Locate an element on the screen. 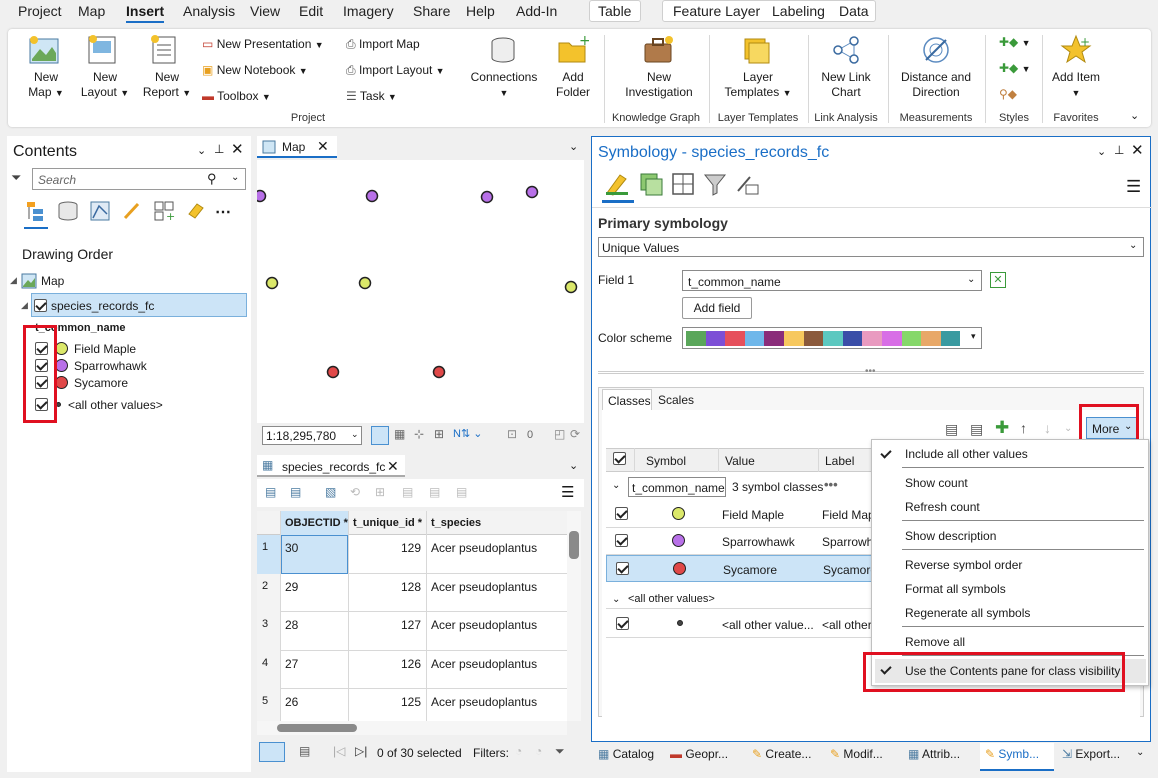  distance-direction-button: Distance and Direction is located at coordinates (936, 85).